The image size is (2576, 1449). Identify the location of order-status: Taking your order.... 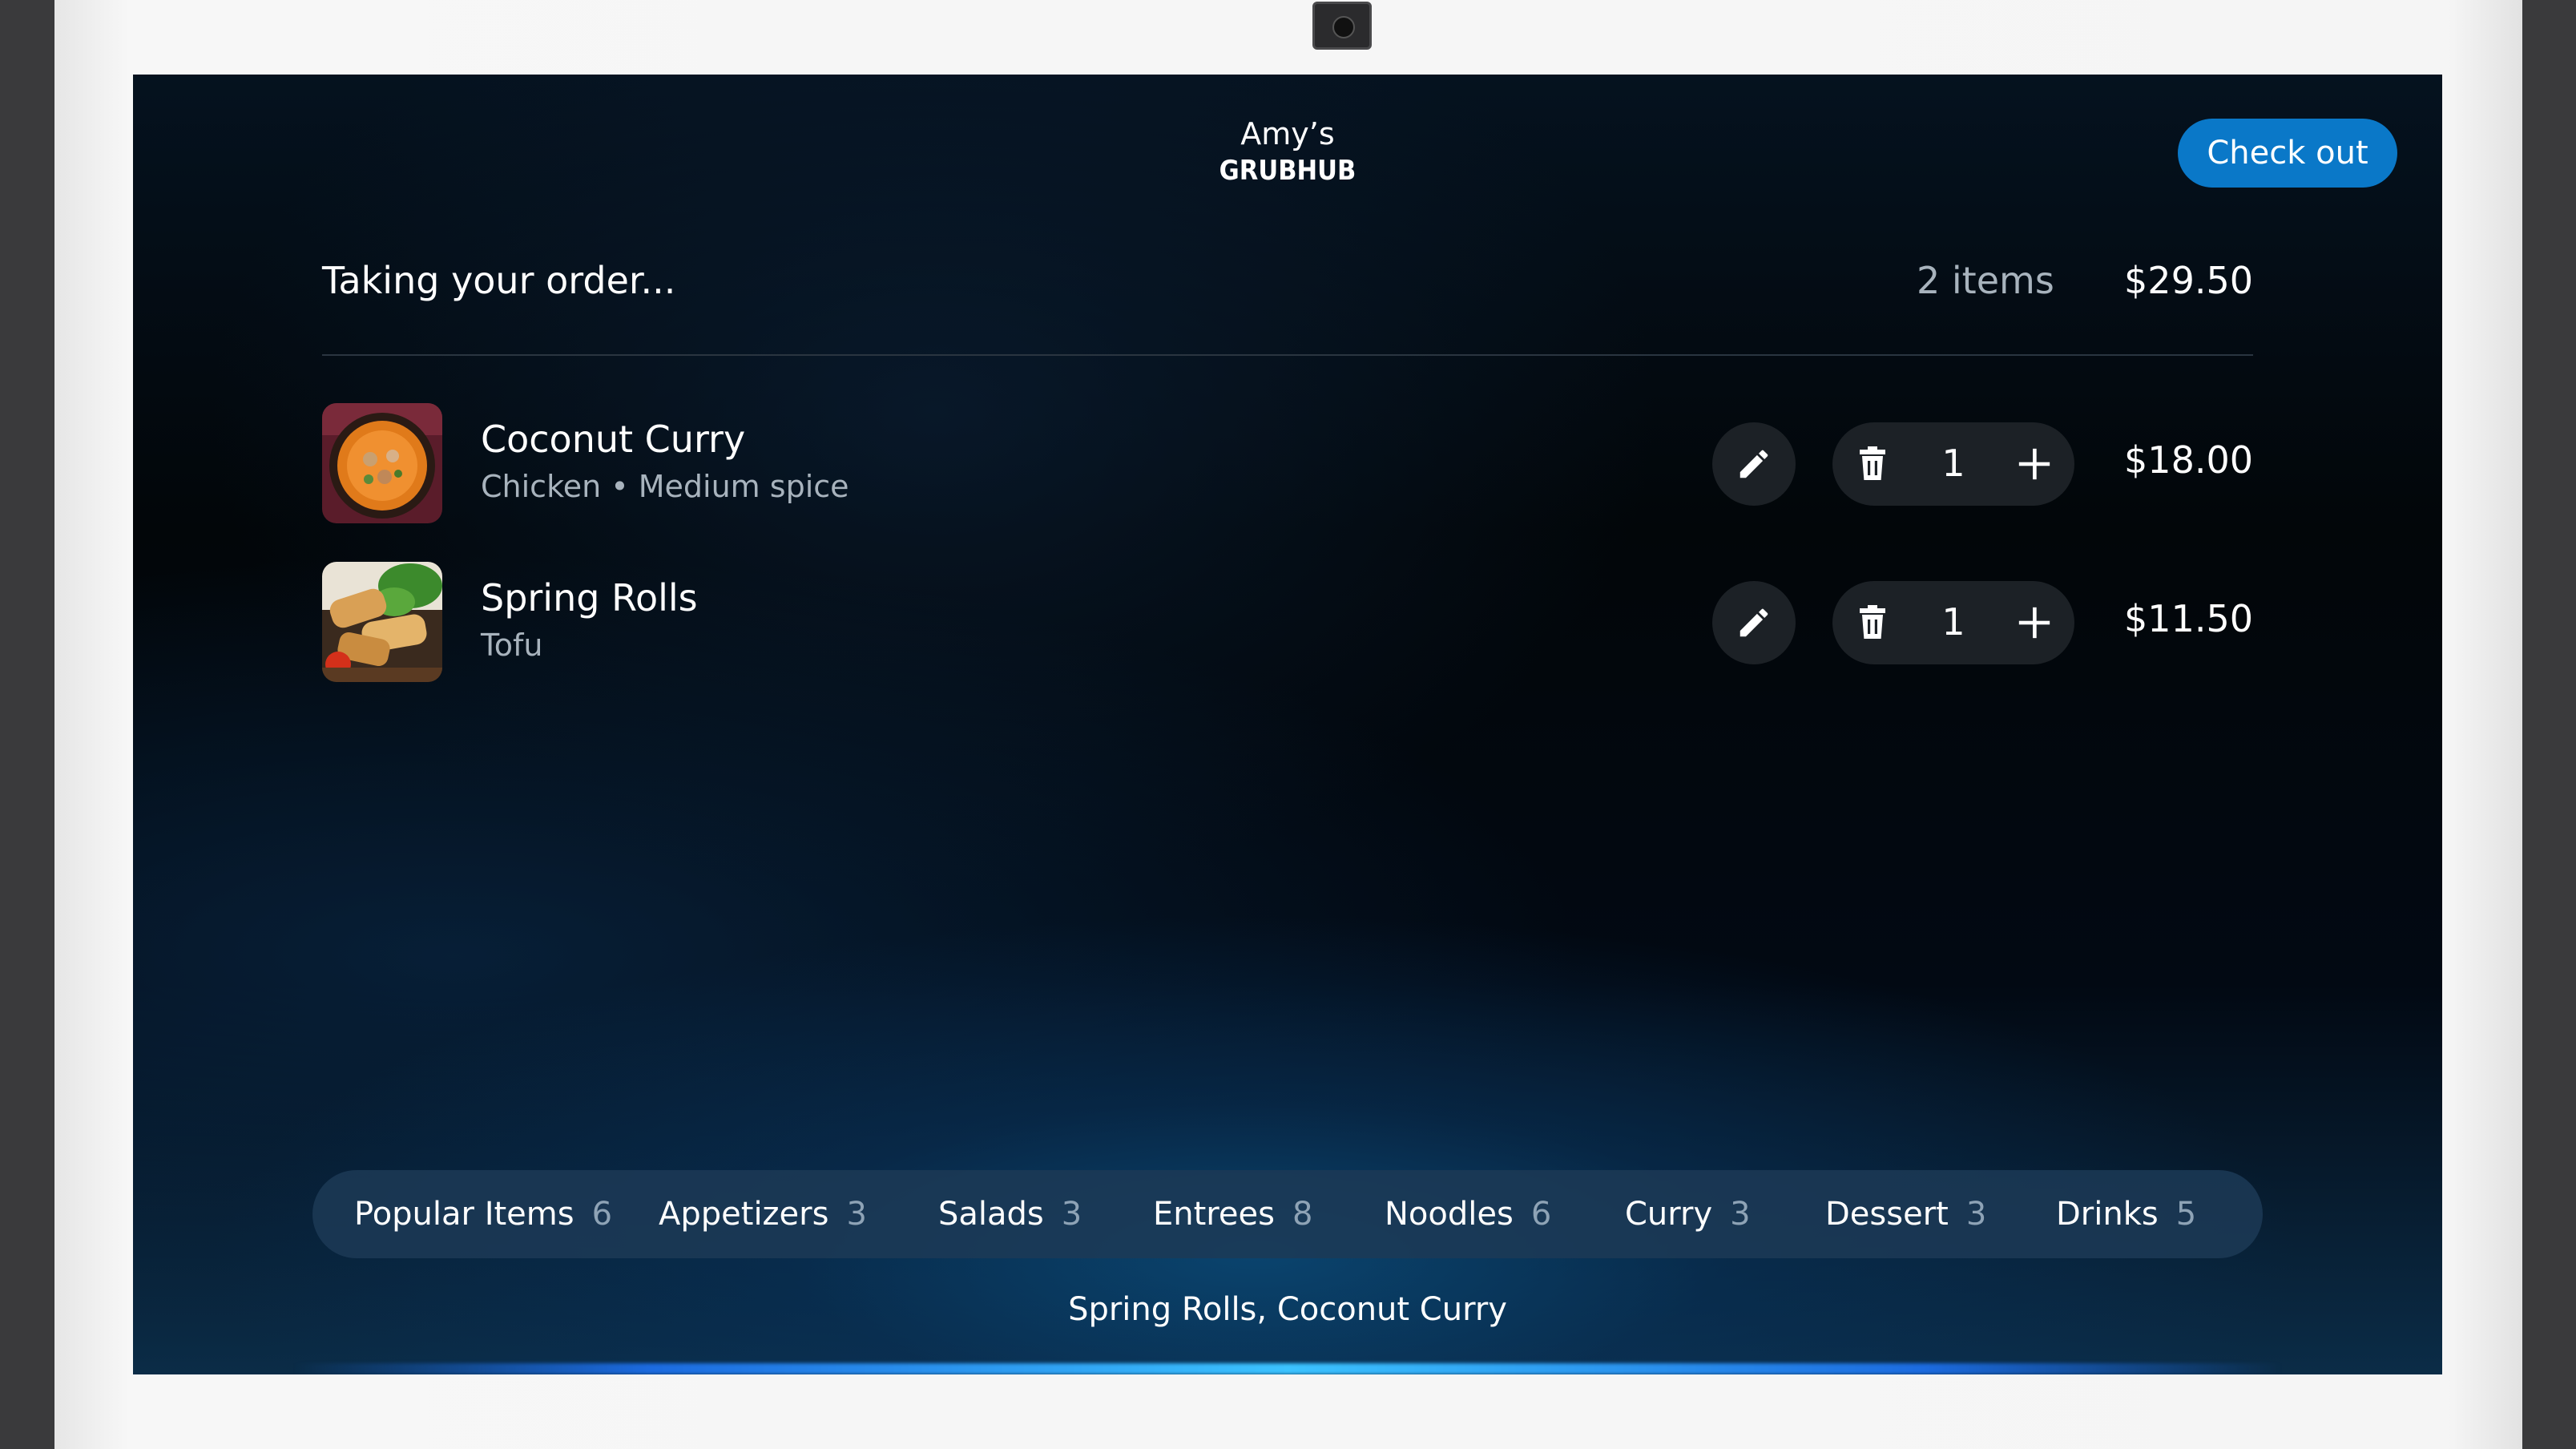
(499, 280).